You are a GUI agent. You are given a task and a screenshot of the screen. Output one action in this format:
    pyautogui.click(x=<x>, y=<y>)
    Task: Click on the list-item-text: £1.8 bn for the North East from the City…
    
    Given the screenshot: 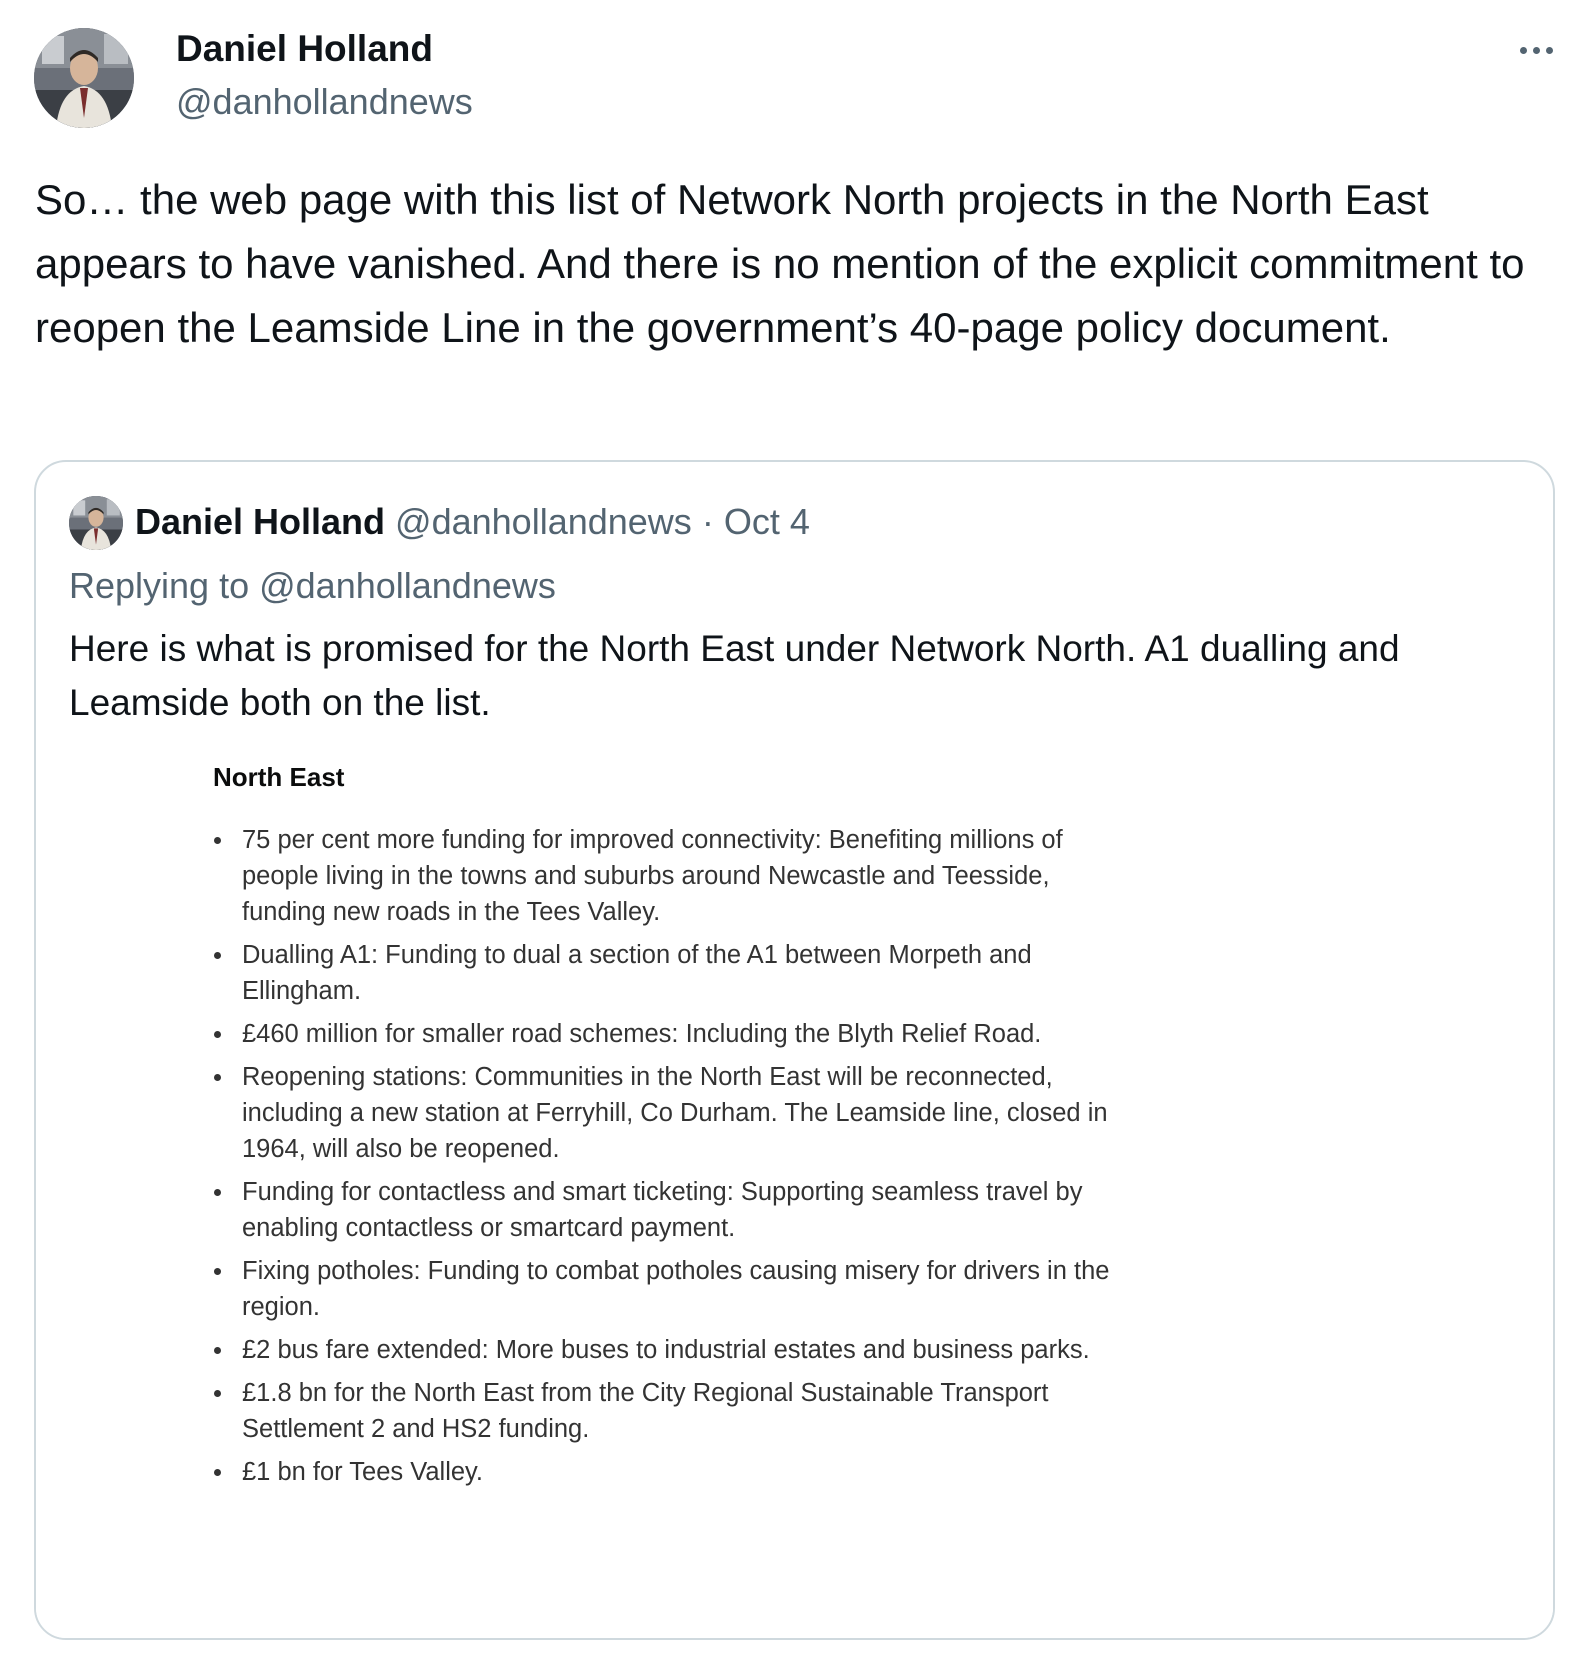 What is the action you would take?
    pyautogui.click(x=645, y=1411)
    